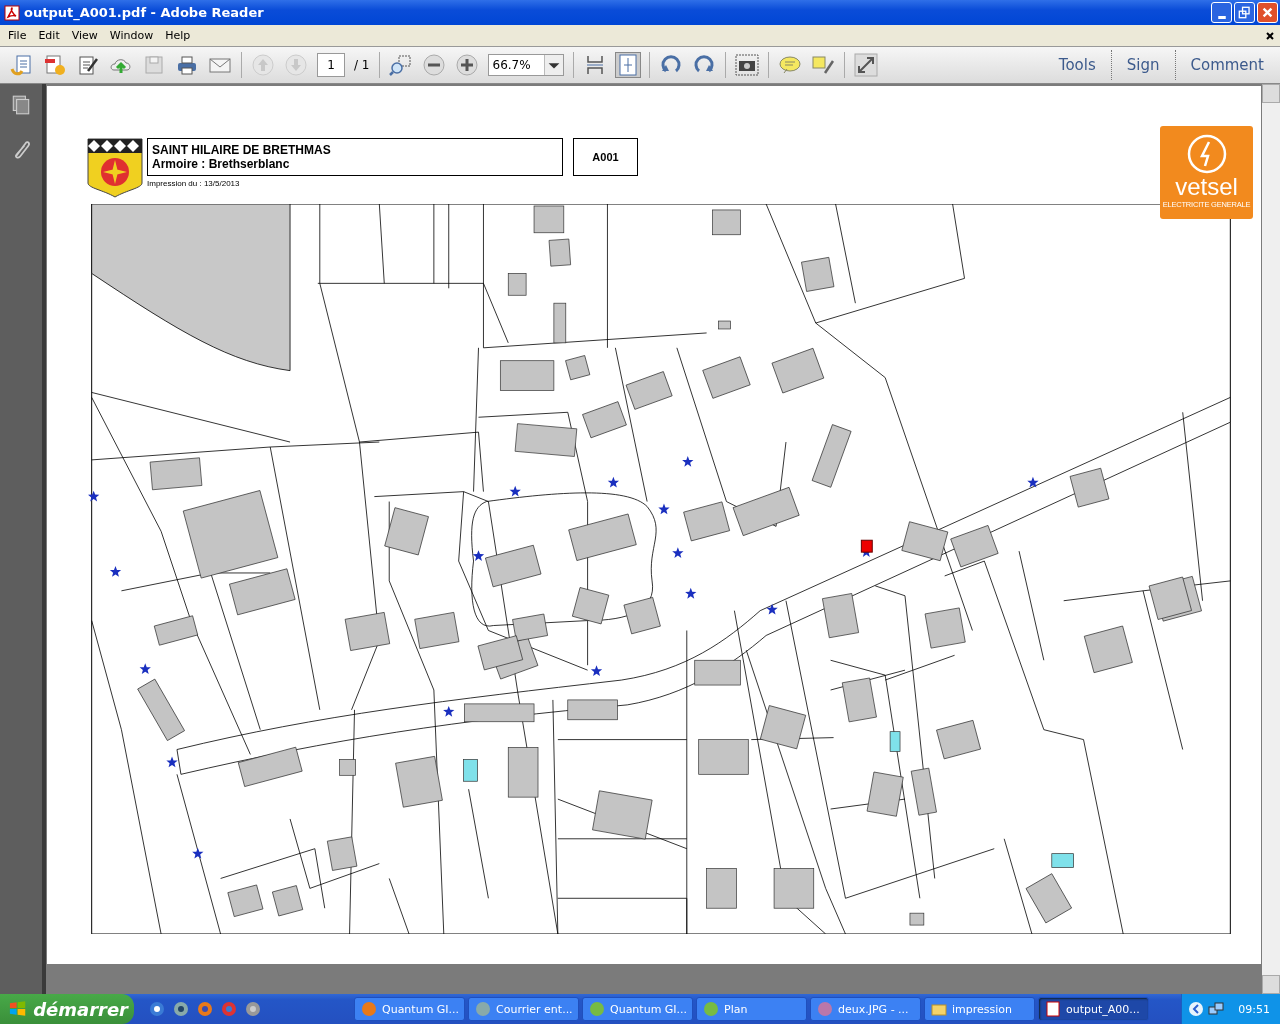 This screenshot has height=1024, width=1280. What do you see at coordinates (331, 65) in the screenshot?
I see `page-number-field: 1` at bounding box center [331, 65].